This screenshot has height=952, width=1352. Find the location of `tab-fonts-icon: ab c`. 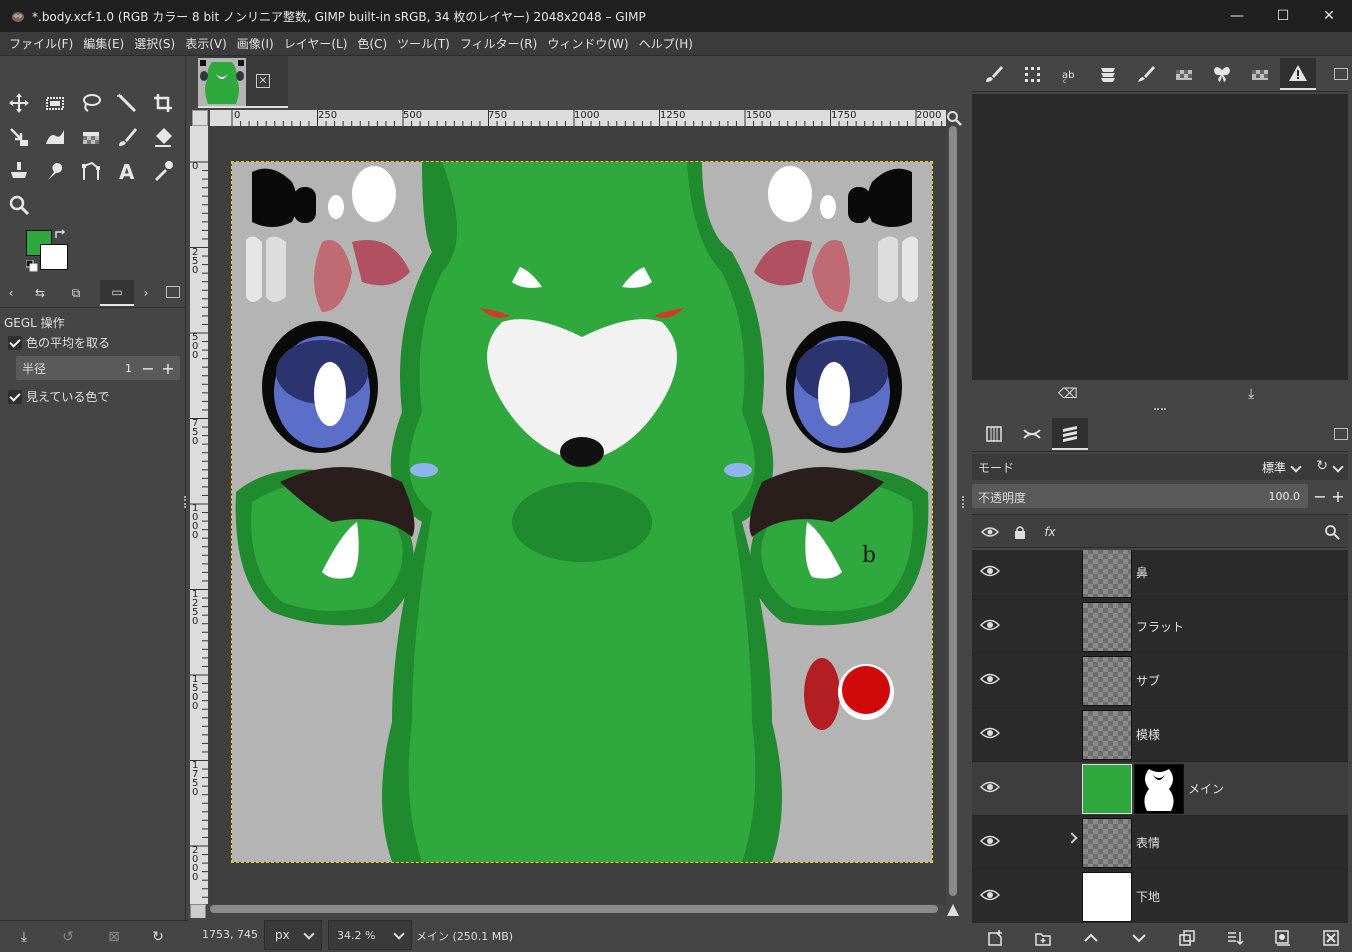

tab-fonts-icon: ab c is located at coordinates (1070, 74).